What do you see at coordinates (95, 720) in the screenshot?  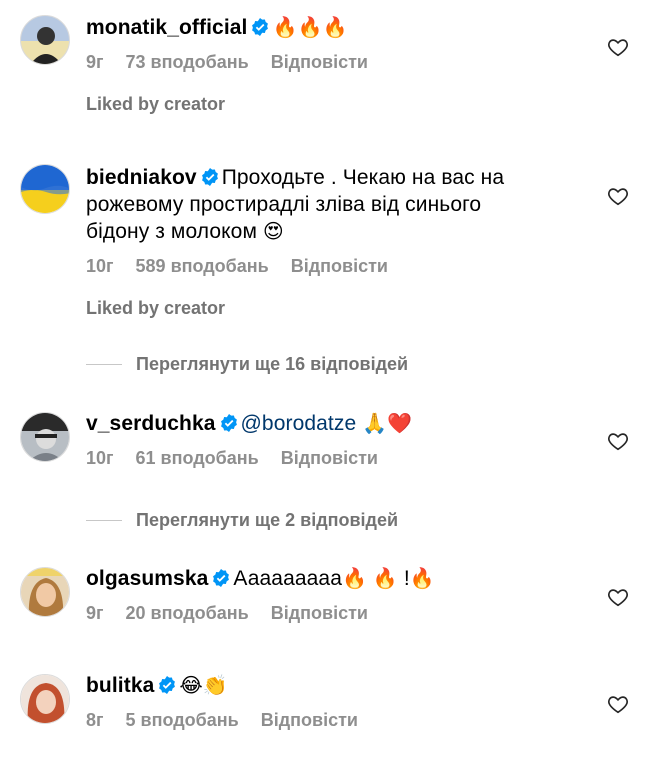 I see `timestamp: 8г` at bounding box center [95, 720].